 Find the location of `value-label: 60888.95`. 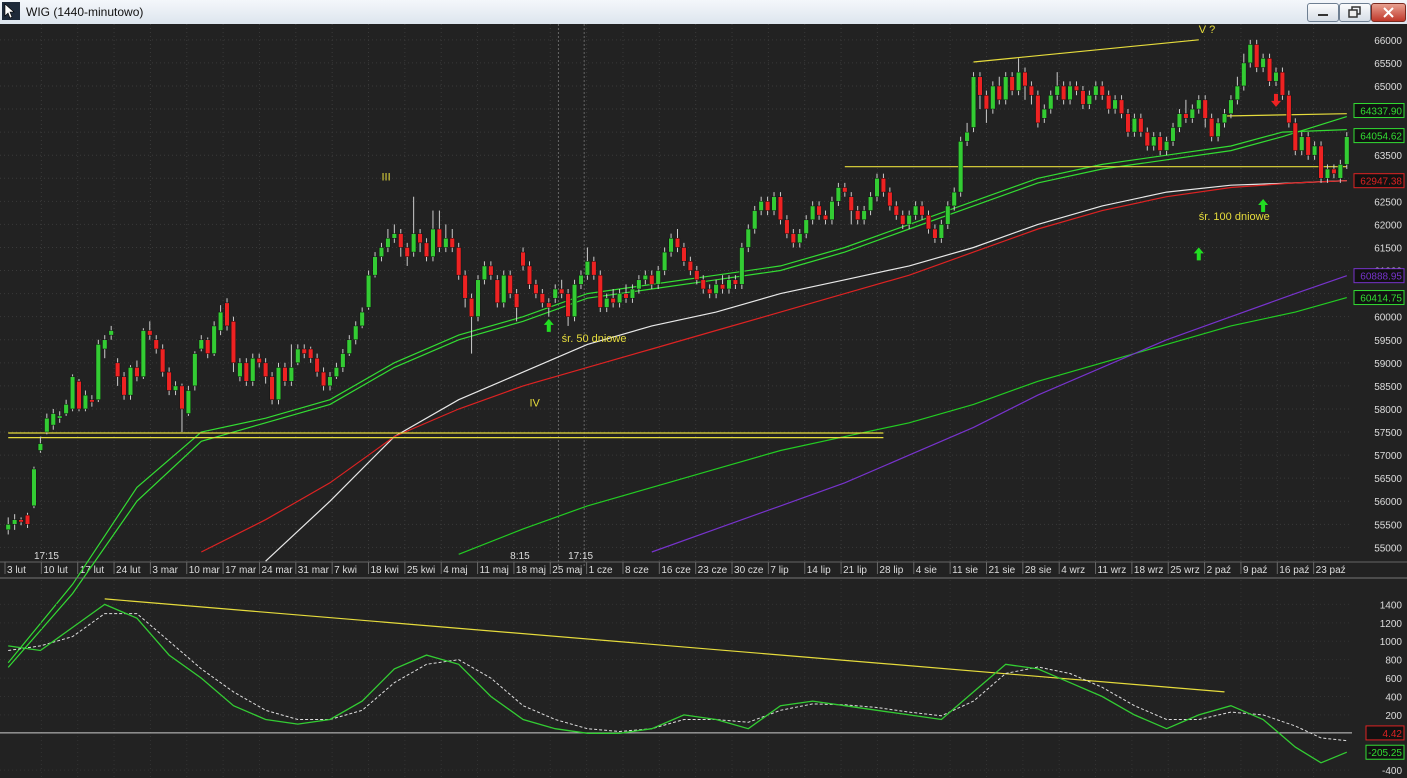

value-label: 60888.95 is located at coordinates (1381, 277).